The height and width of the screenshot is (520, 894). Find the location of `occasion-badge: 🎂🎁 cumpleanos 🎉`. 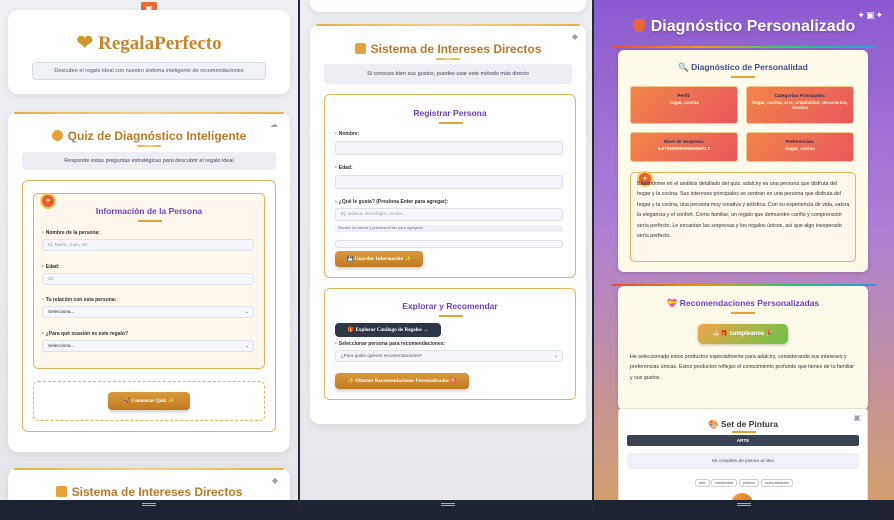

occasion-badge: 🎂🎁 cumpleanos 🎉 is located at coordinates (743, 334).